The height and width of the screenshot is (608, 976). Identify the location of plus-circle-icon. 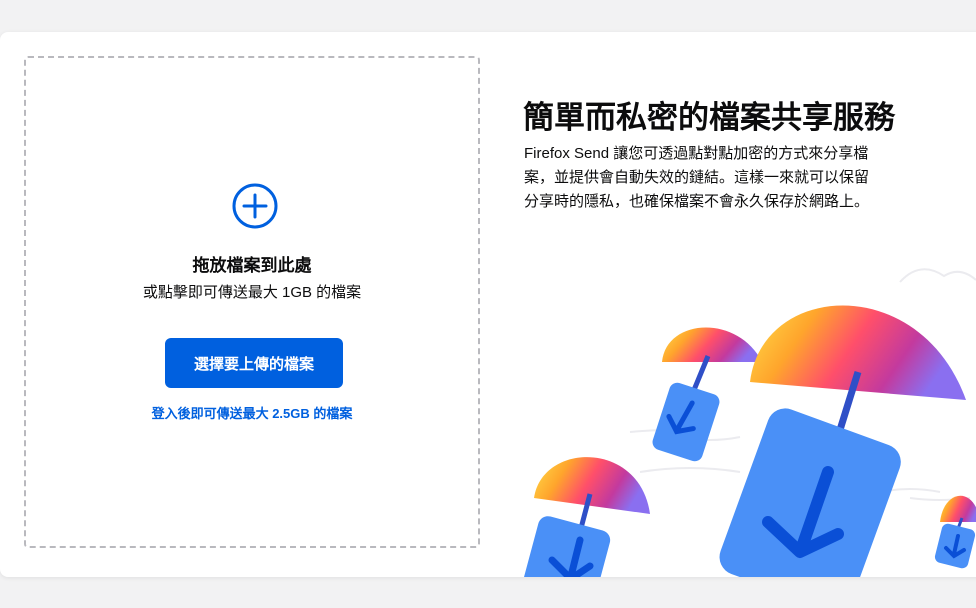
(255, 206).